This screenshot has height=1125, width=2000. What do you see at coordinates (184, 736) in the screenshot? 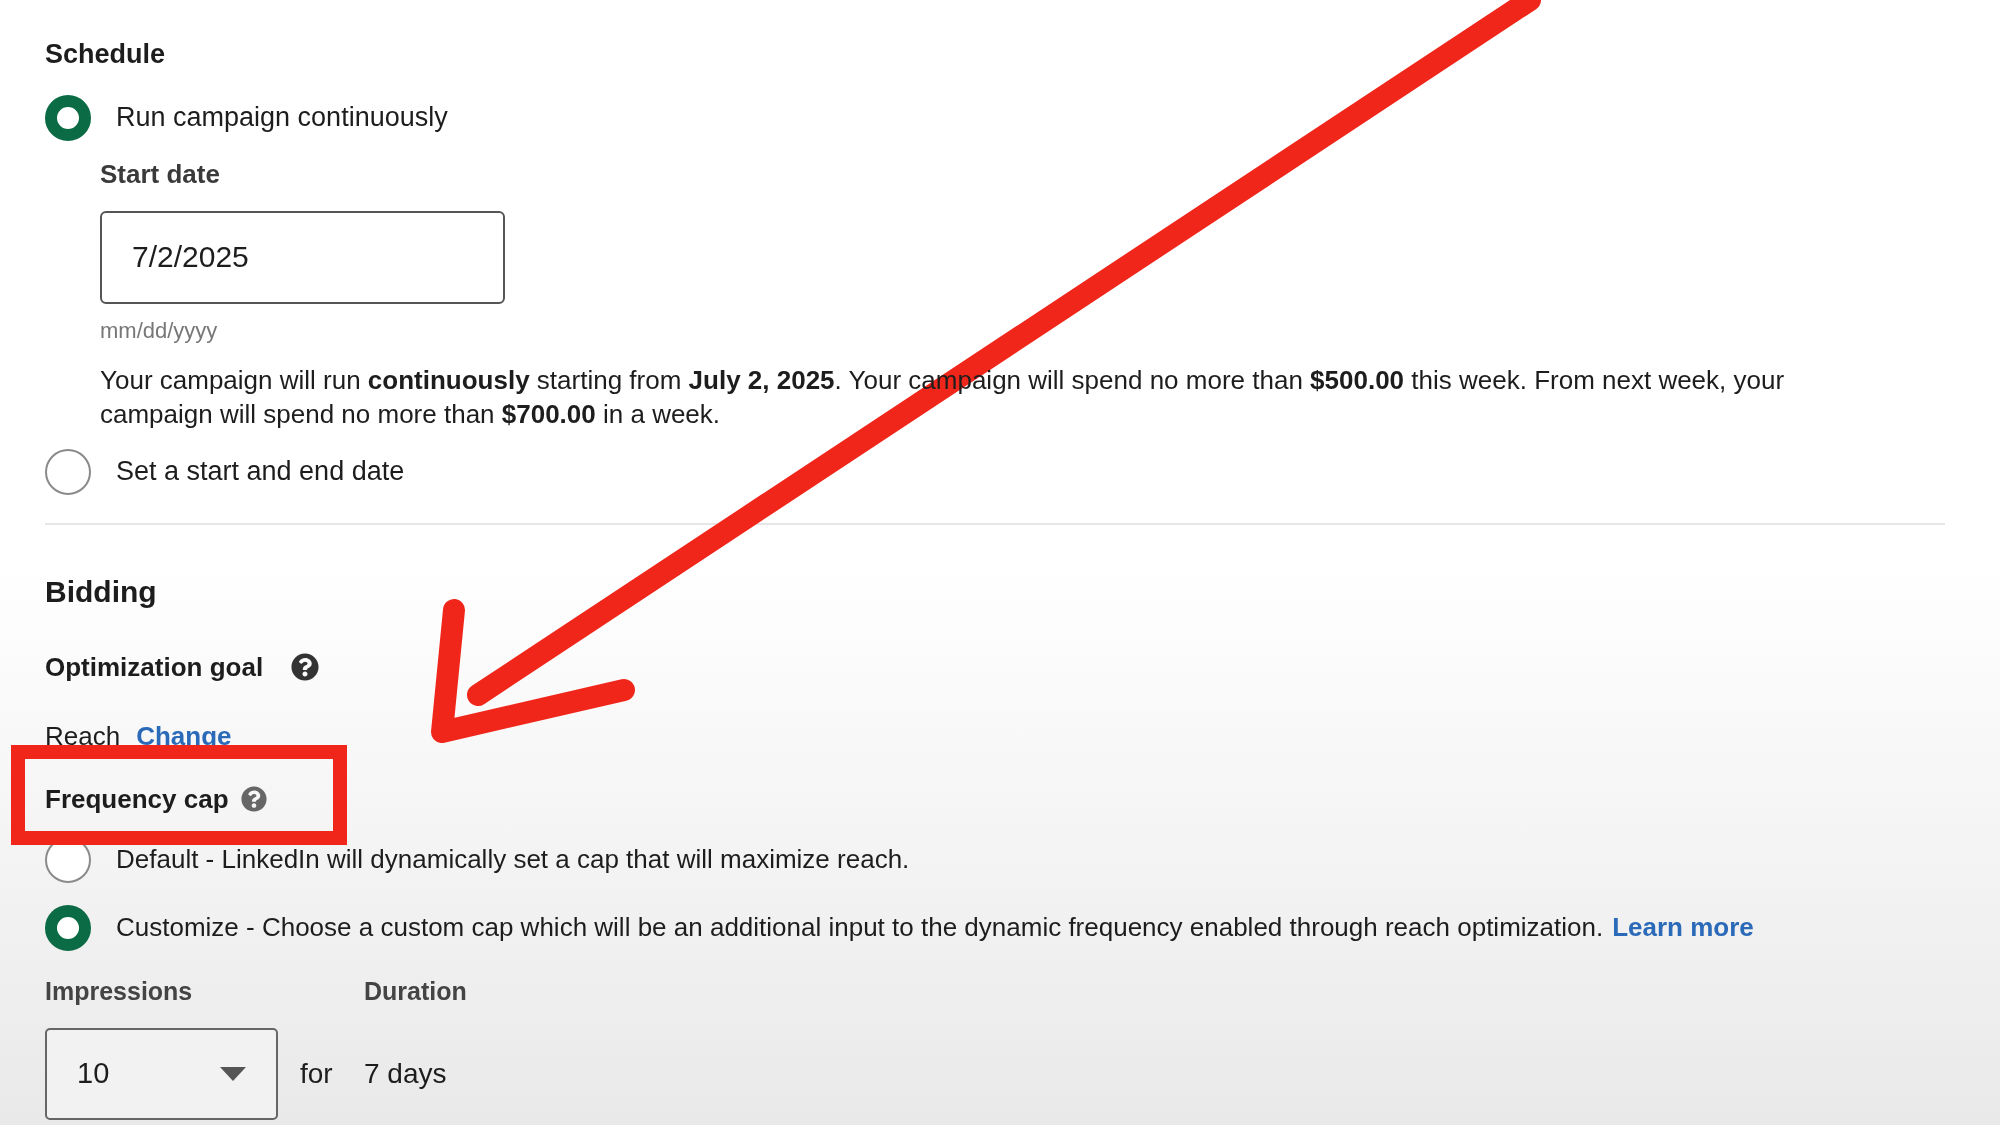
I see `change-link: Change` at bounding box center [184, 736].